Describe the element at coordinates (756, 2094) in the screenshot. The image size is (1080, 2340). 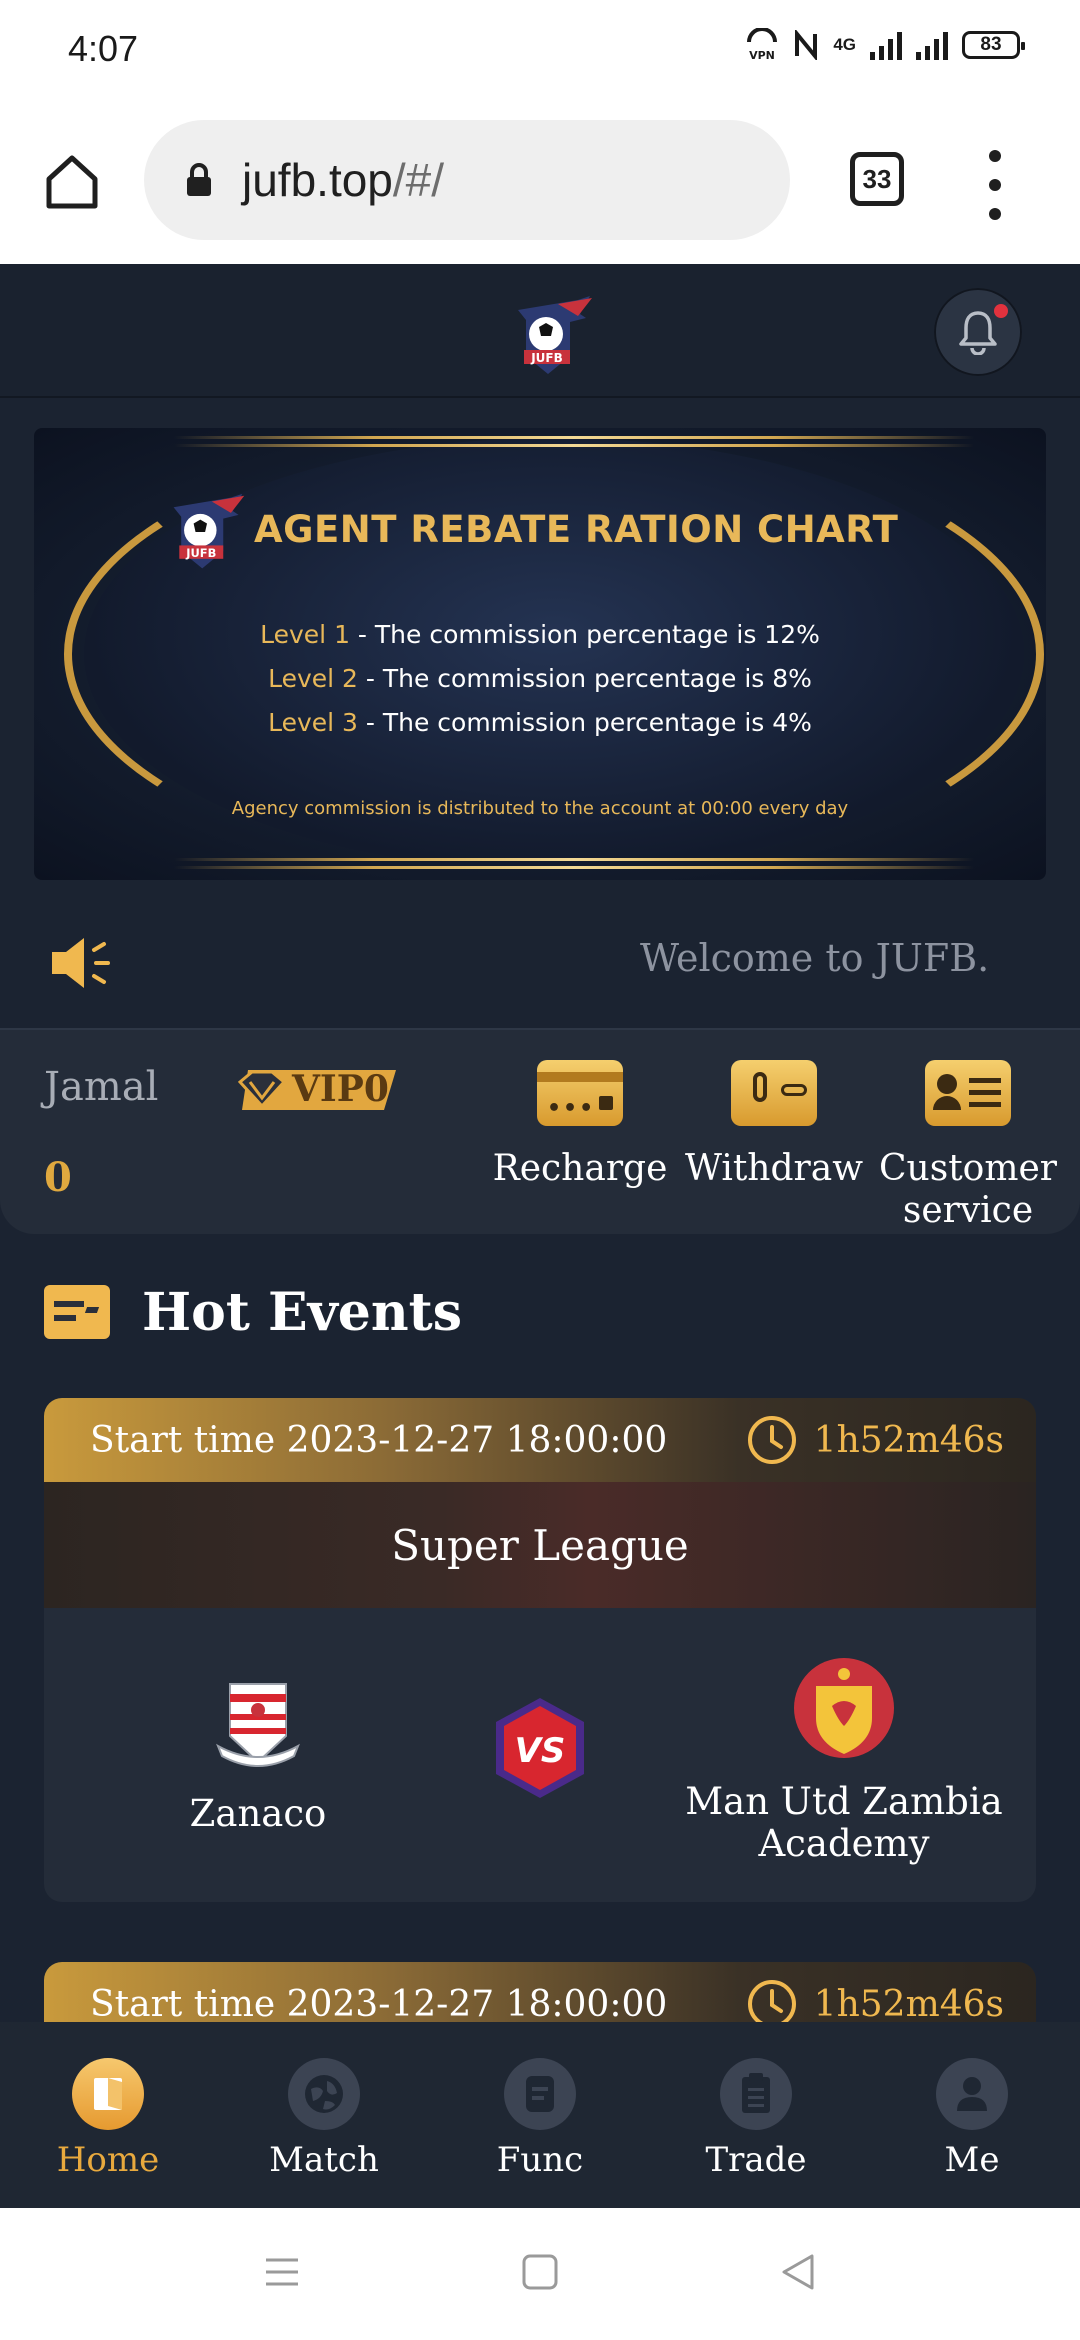
I see `clipboard-icon` at that location.